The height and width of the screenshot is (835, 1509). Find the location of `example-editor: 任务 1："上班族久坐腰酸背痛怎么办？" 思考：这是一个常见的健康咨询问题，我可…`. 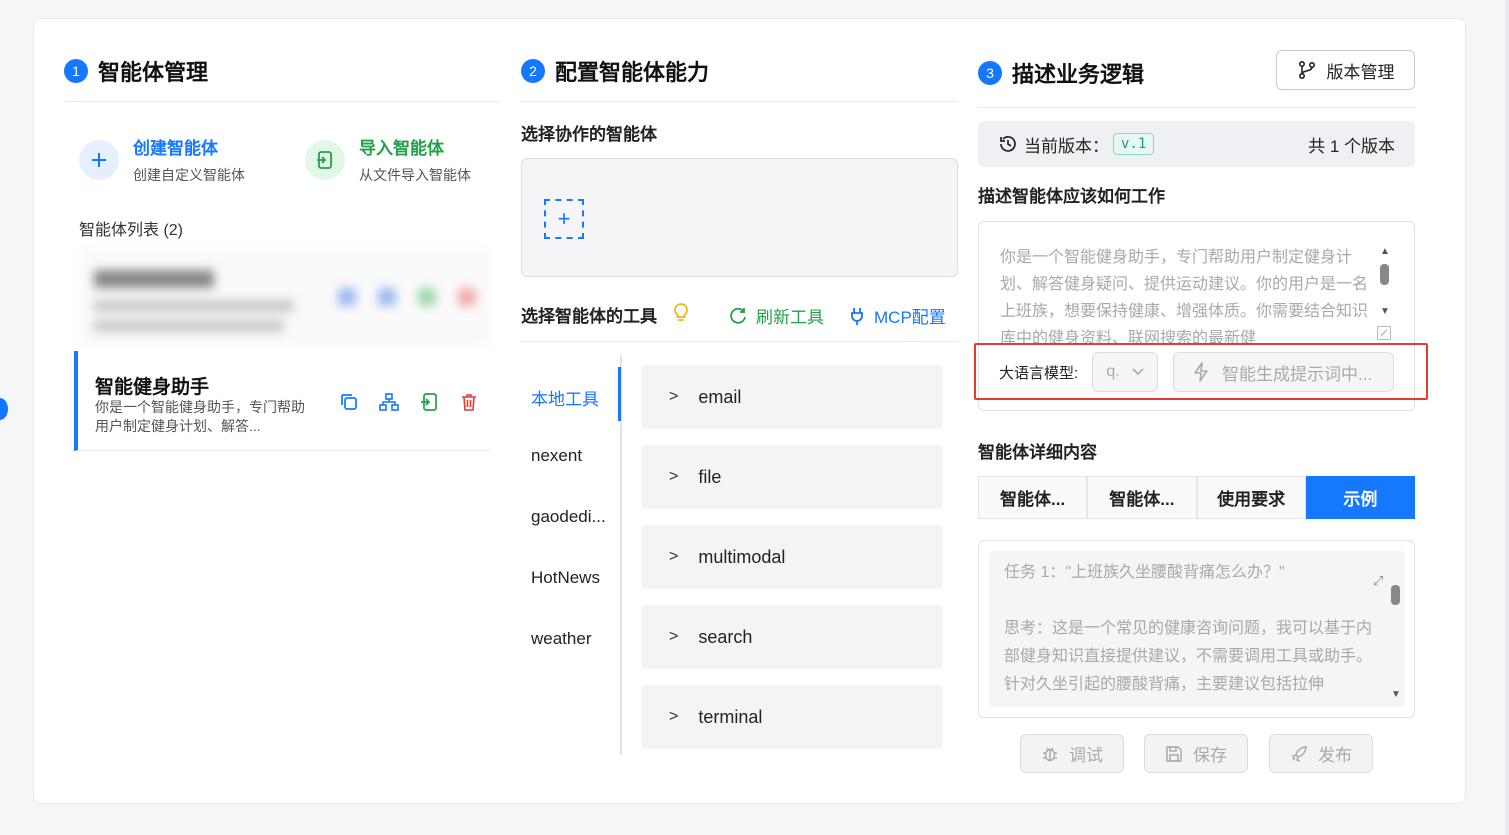

example-editor: 任务 1："上班族久坐腰酸背痛怎么办？" 思考：这是一个常见的健康咨询问题，我可… is located at coordinates (1196, 629).